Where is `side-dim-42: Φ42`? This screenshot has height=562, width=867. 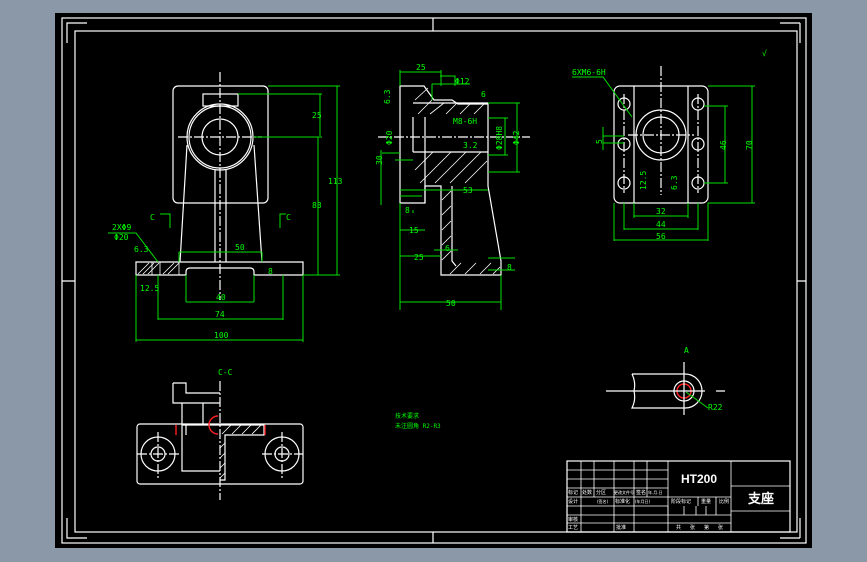
side-dim-42: Φ42 is located at coordinates (516, 137).